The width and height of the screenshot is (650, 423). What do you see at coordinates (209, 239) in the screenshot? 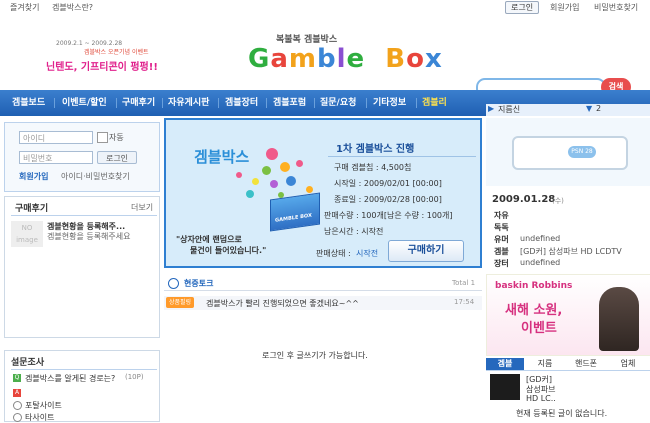
I see `banner-slogan-1: "상자안에 랜덤으로` at bounding box center [209, 239].